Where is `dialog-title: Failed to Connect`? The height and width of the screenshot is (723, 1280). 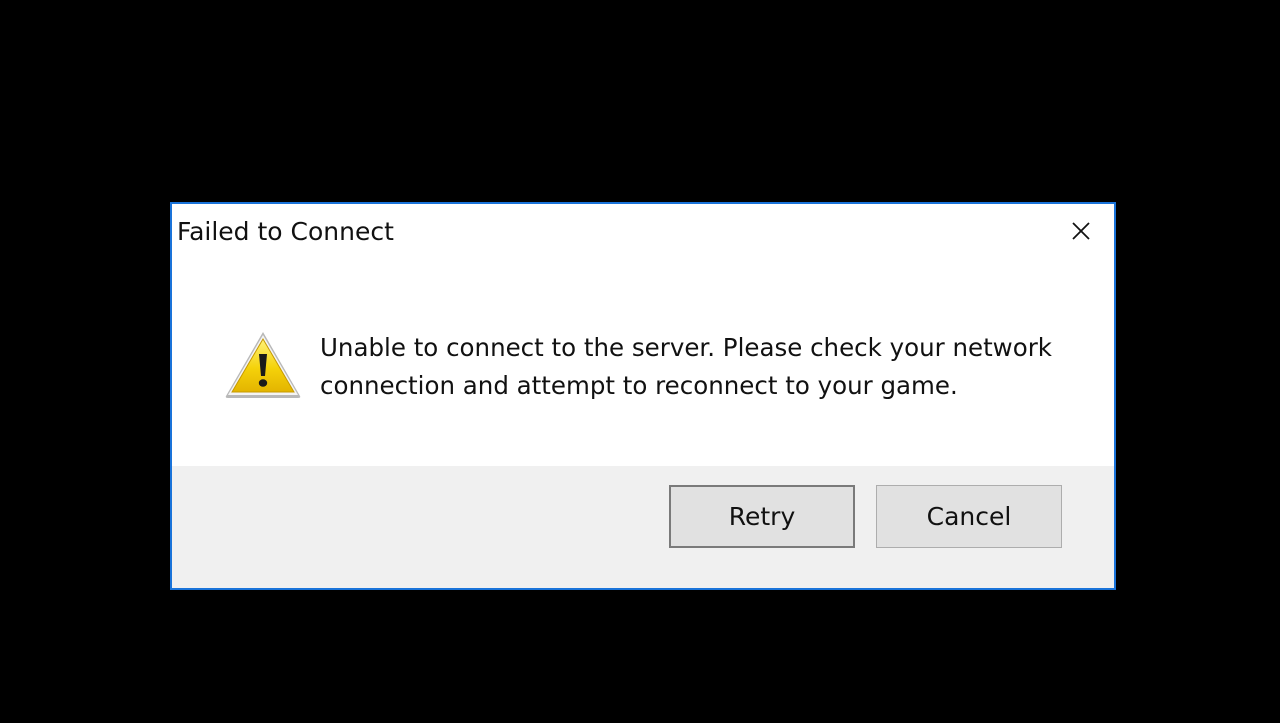 dialog-title: Failed to Connect is located at coordinates (285, 231).